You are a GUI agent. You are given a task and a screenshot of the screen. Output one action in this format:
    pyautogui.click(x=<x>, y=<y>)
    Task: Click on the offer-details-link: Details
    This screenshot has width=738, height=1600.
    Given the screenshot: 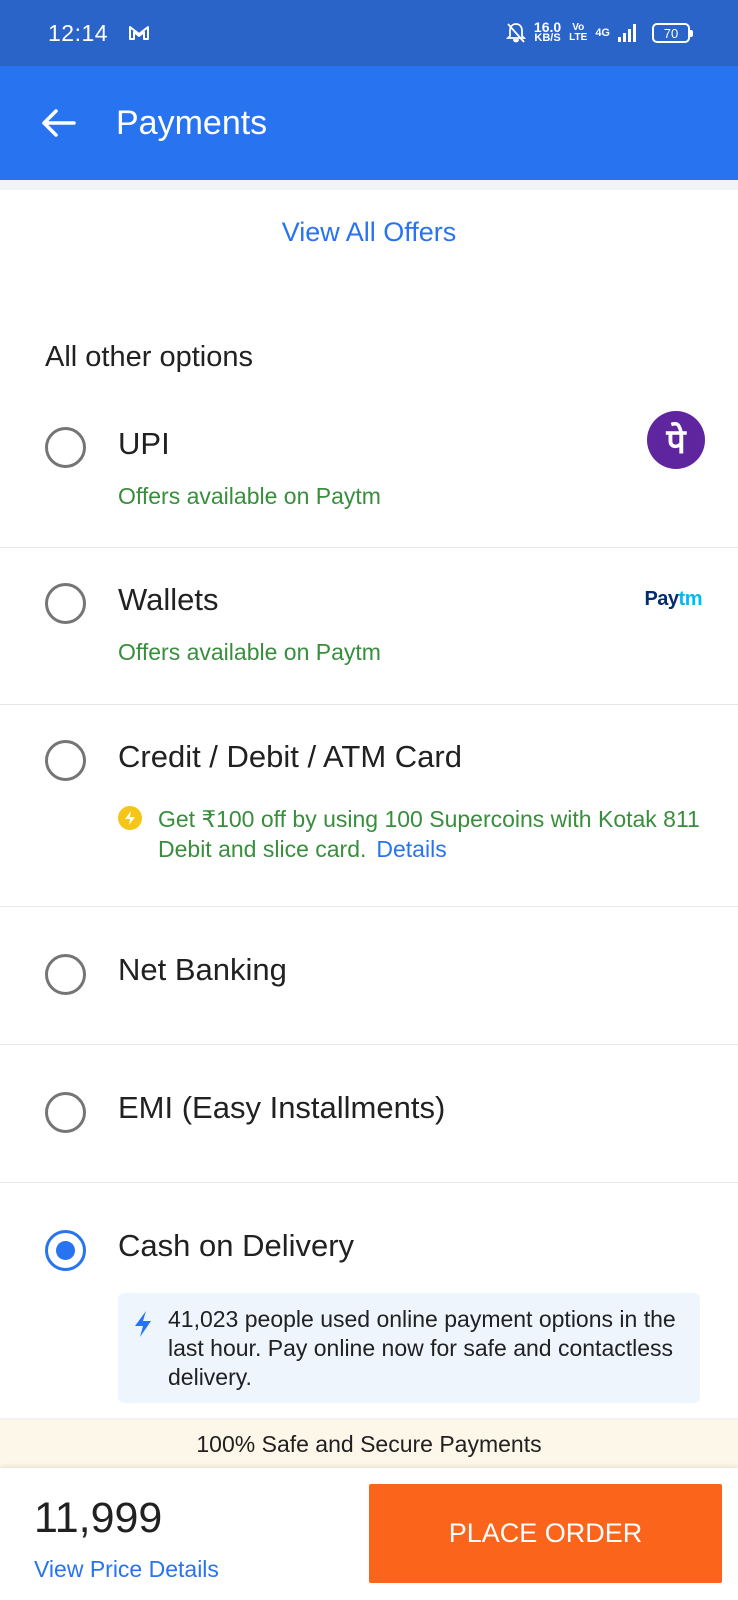 What is the action you would take?
    pyautogui.click(x=411, y=849)
    